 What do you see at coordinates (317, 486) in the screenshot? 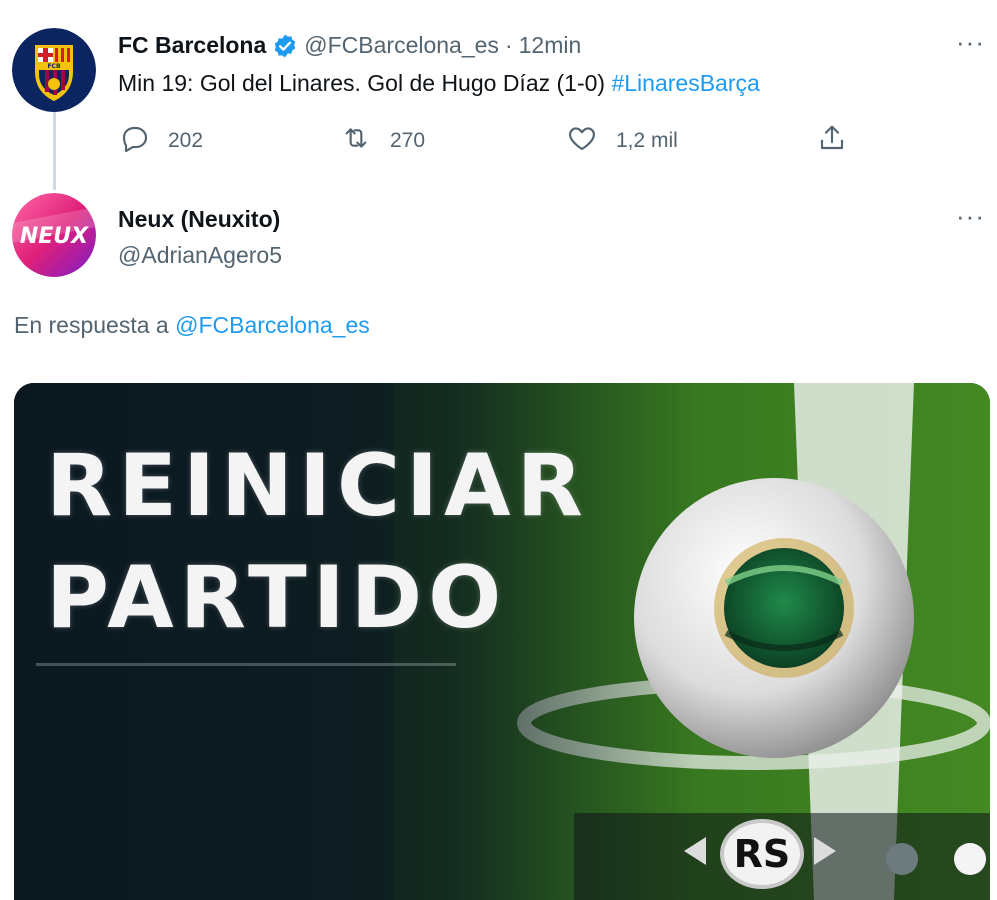
I see `media-line-1: REINICIAR` at bounding box center [317, 486].